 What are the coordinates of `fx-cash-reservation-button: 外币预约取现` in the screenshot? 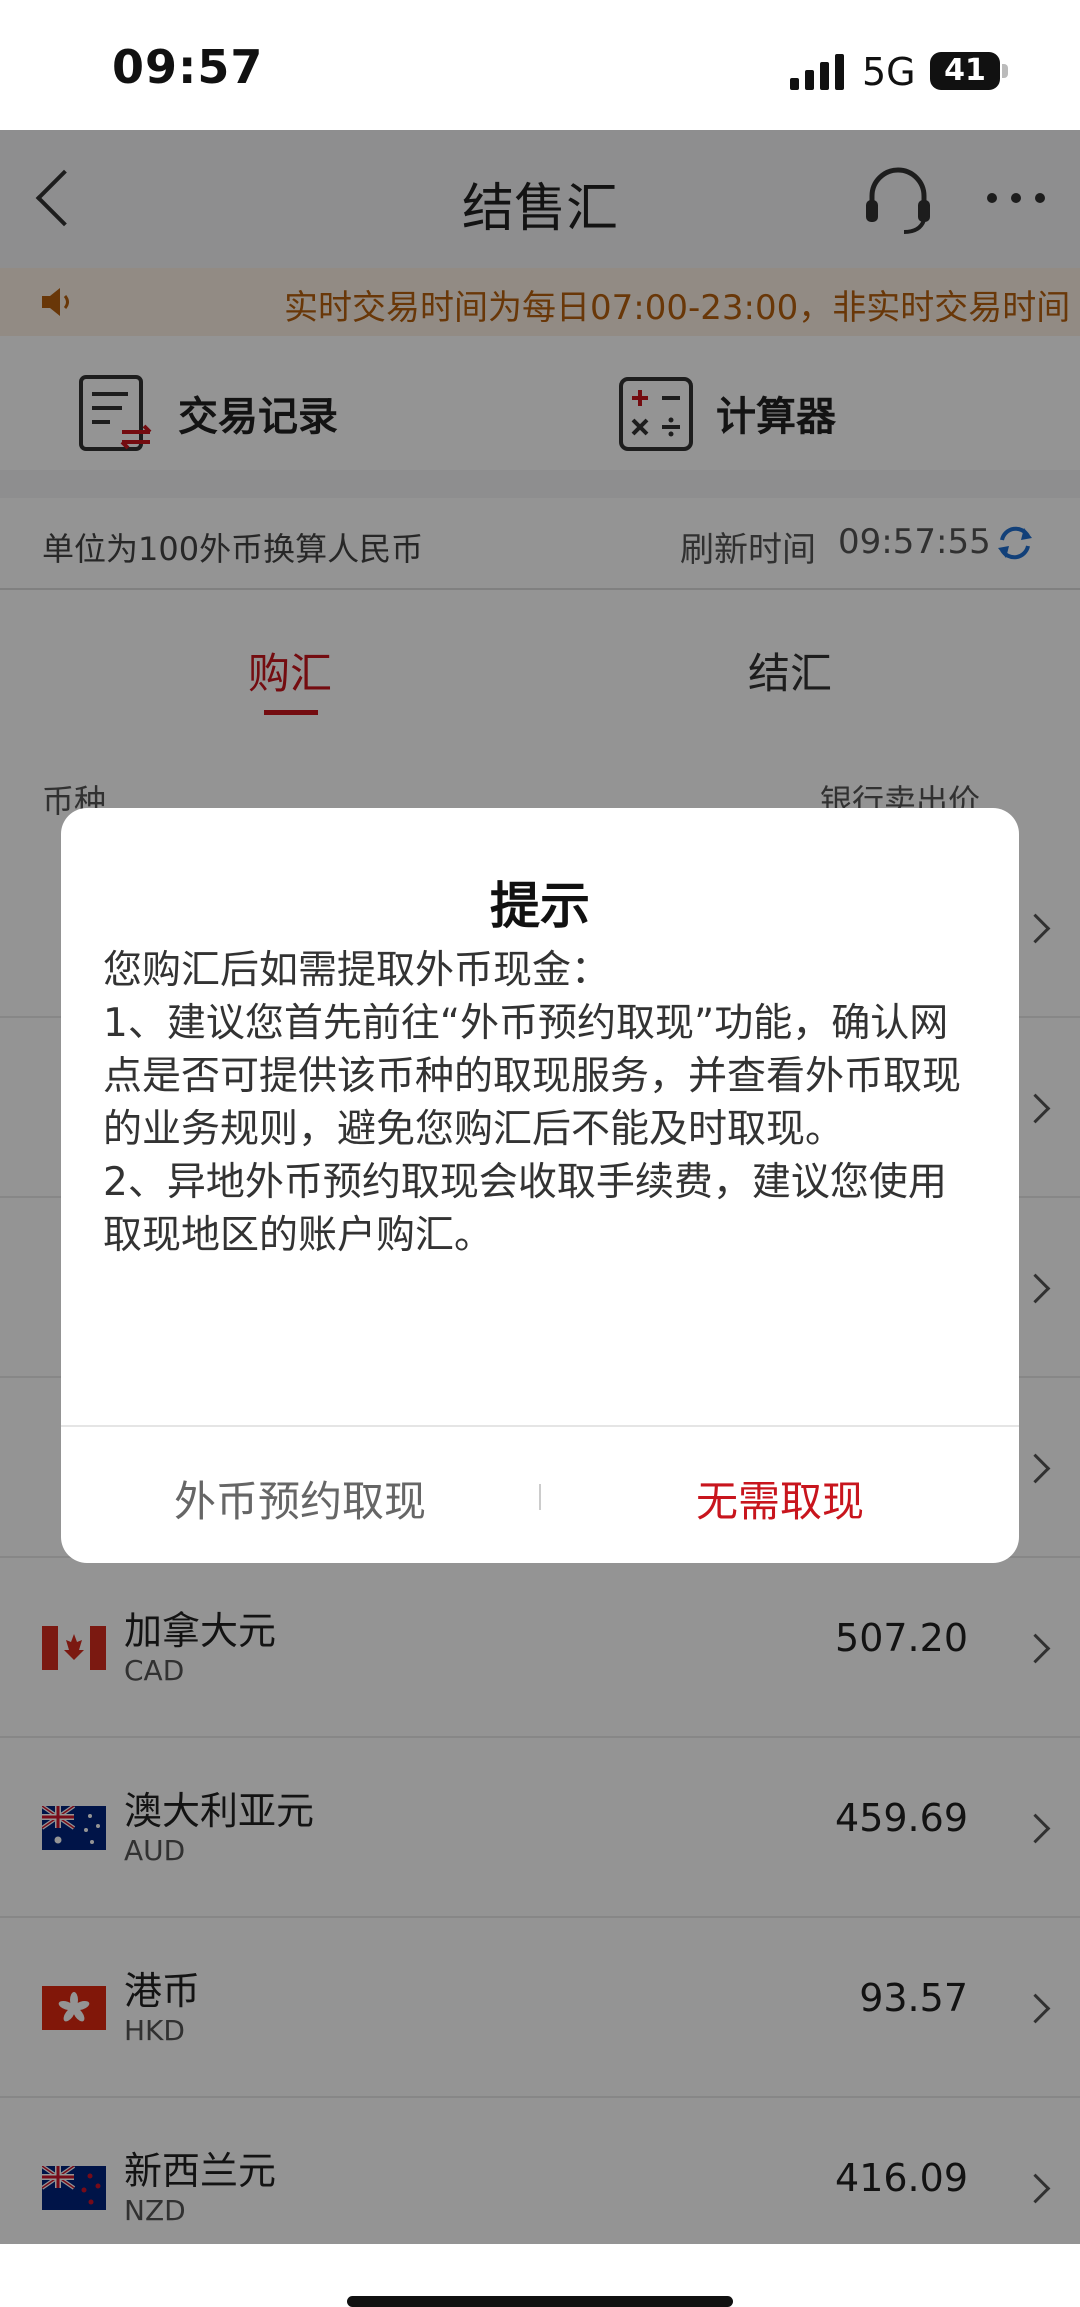 It's located at (300, 1498).